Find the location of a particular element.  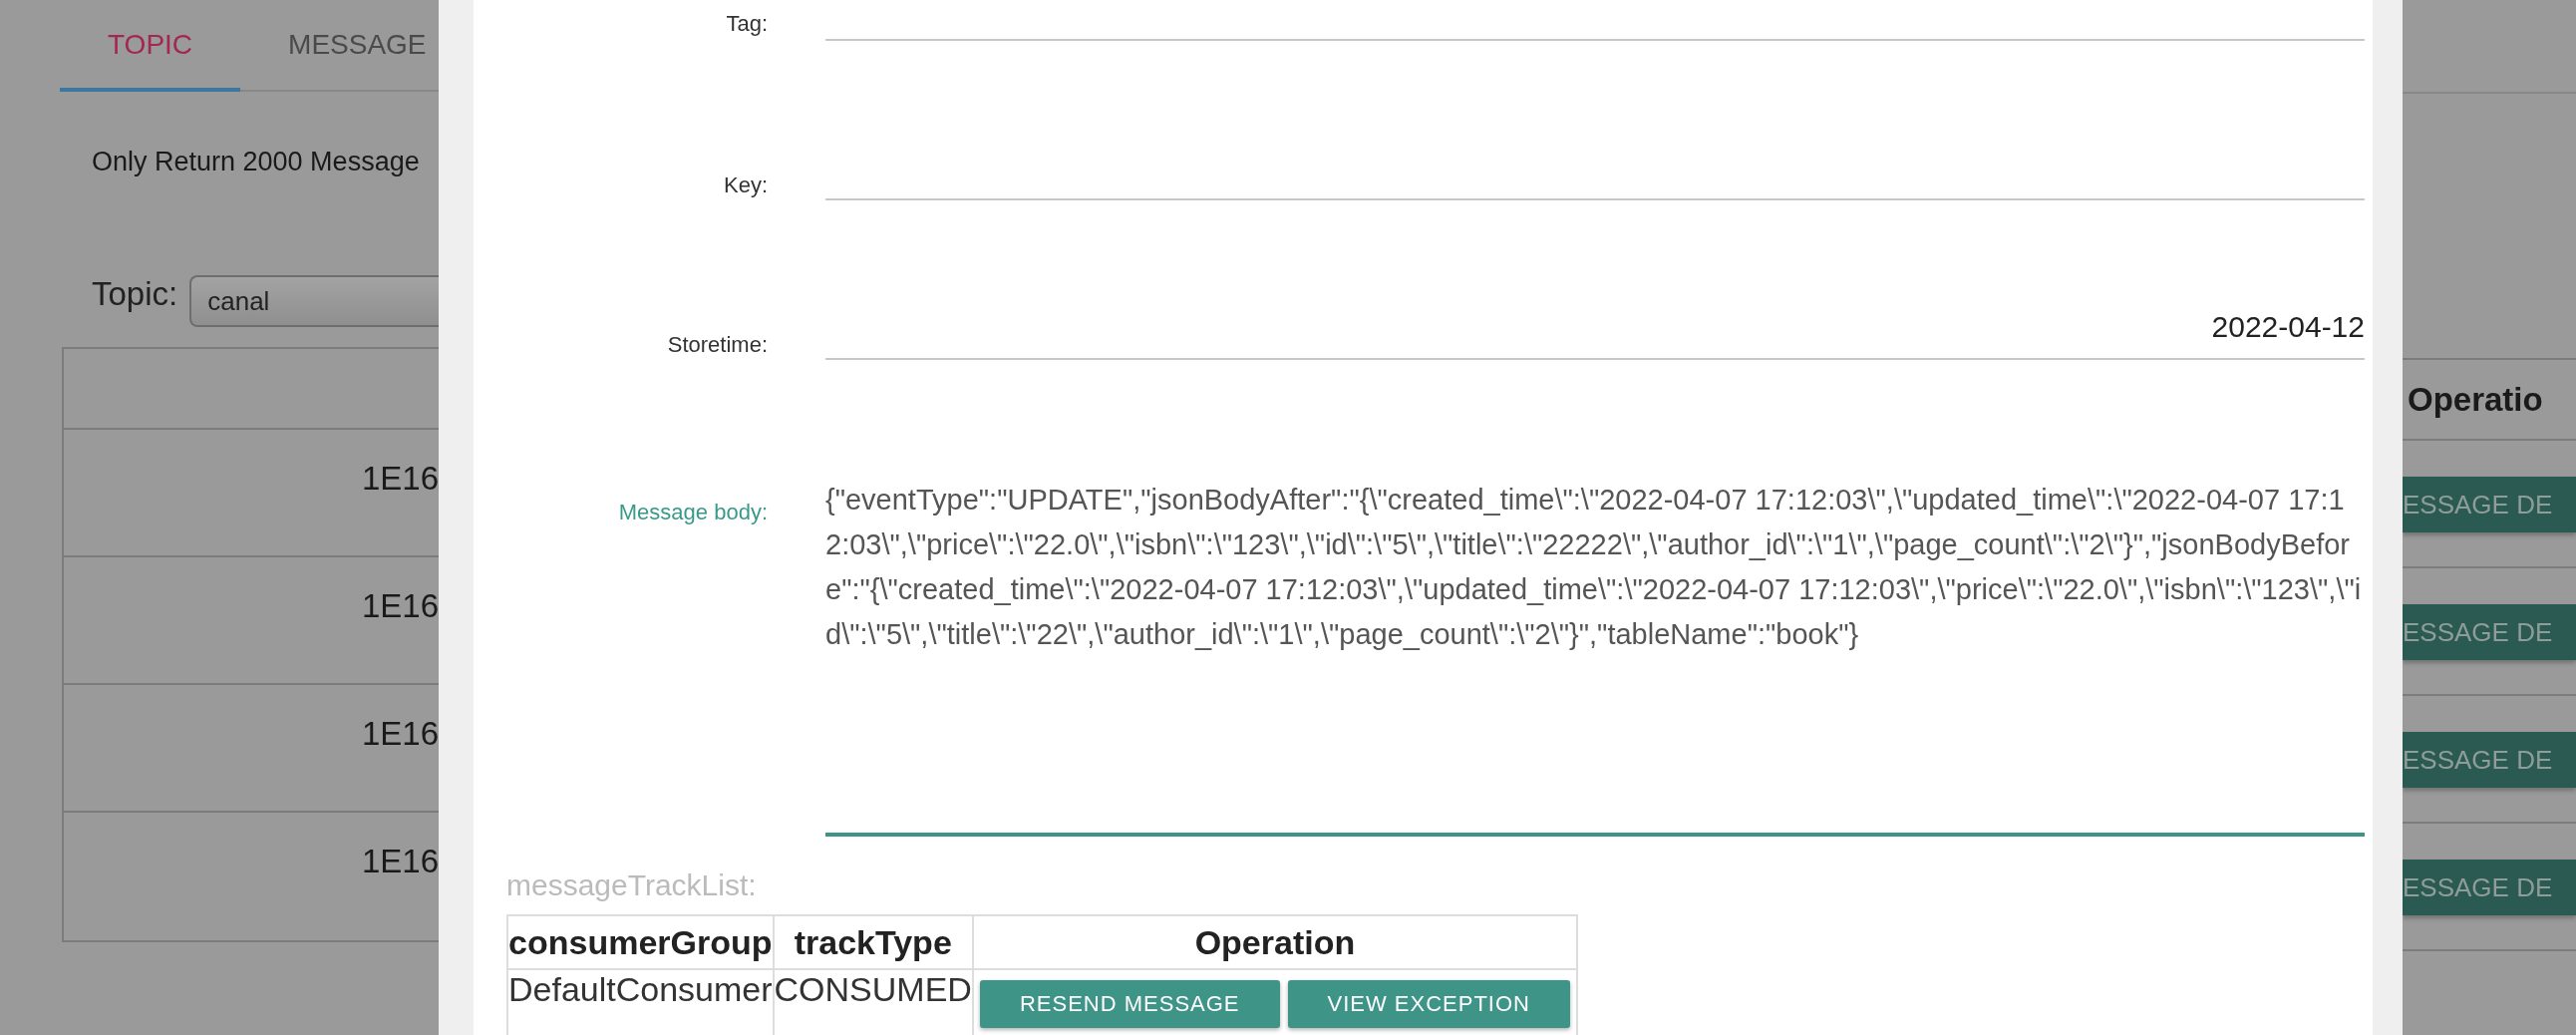

field-label: Storetime: is located at coordinates (717, 345).